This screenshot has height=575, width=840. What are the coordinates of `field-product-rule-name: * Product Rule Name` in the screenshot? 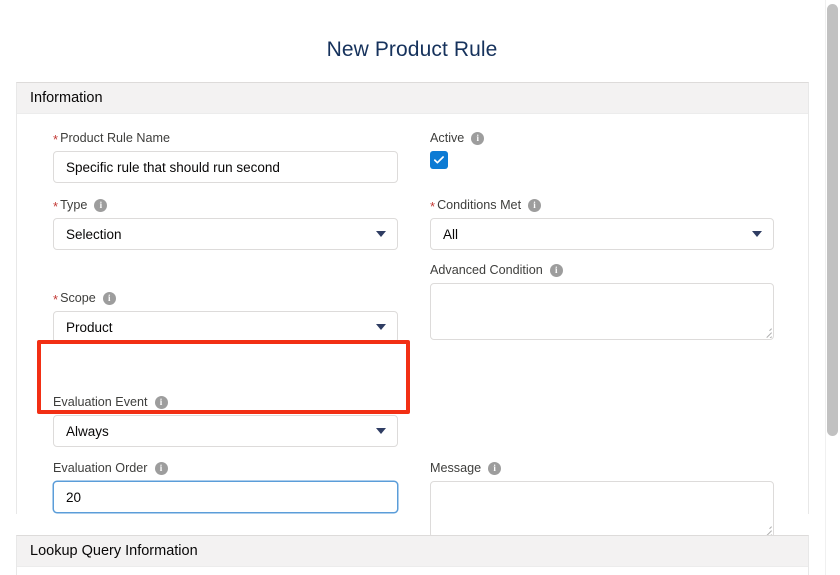 It's located at (225, 156).